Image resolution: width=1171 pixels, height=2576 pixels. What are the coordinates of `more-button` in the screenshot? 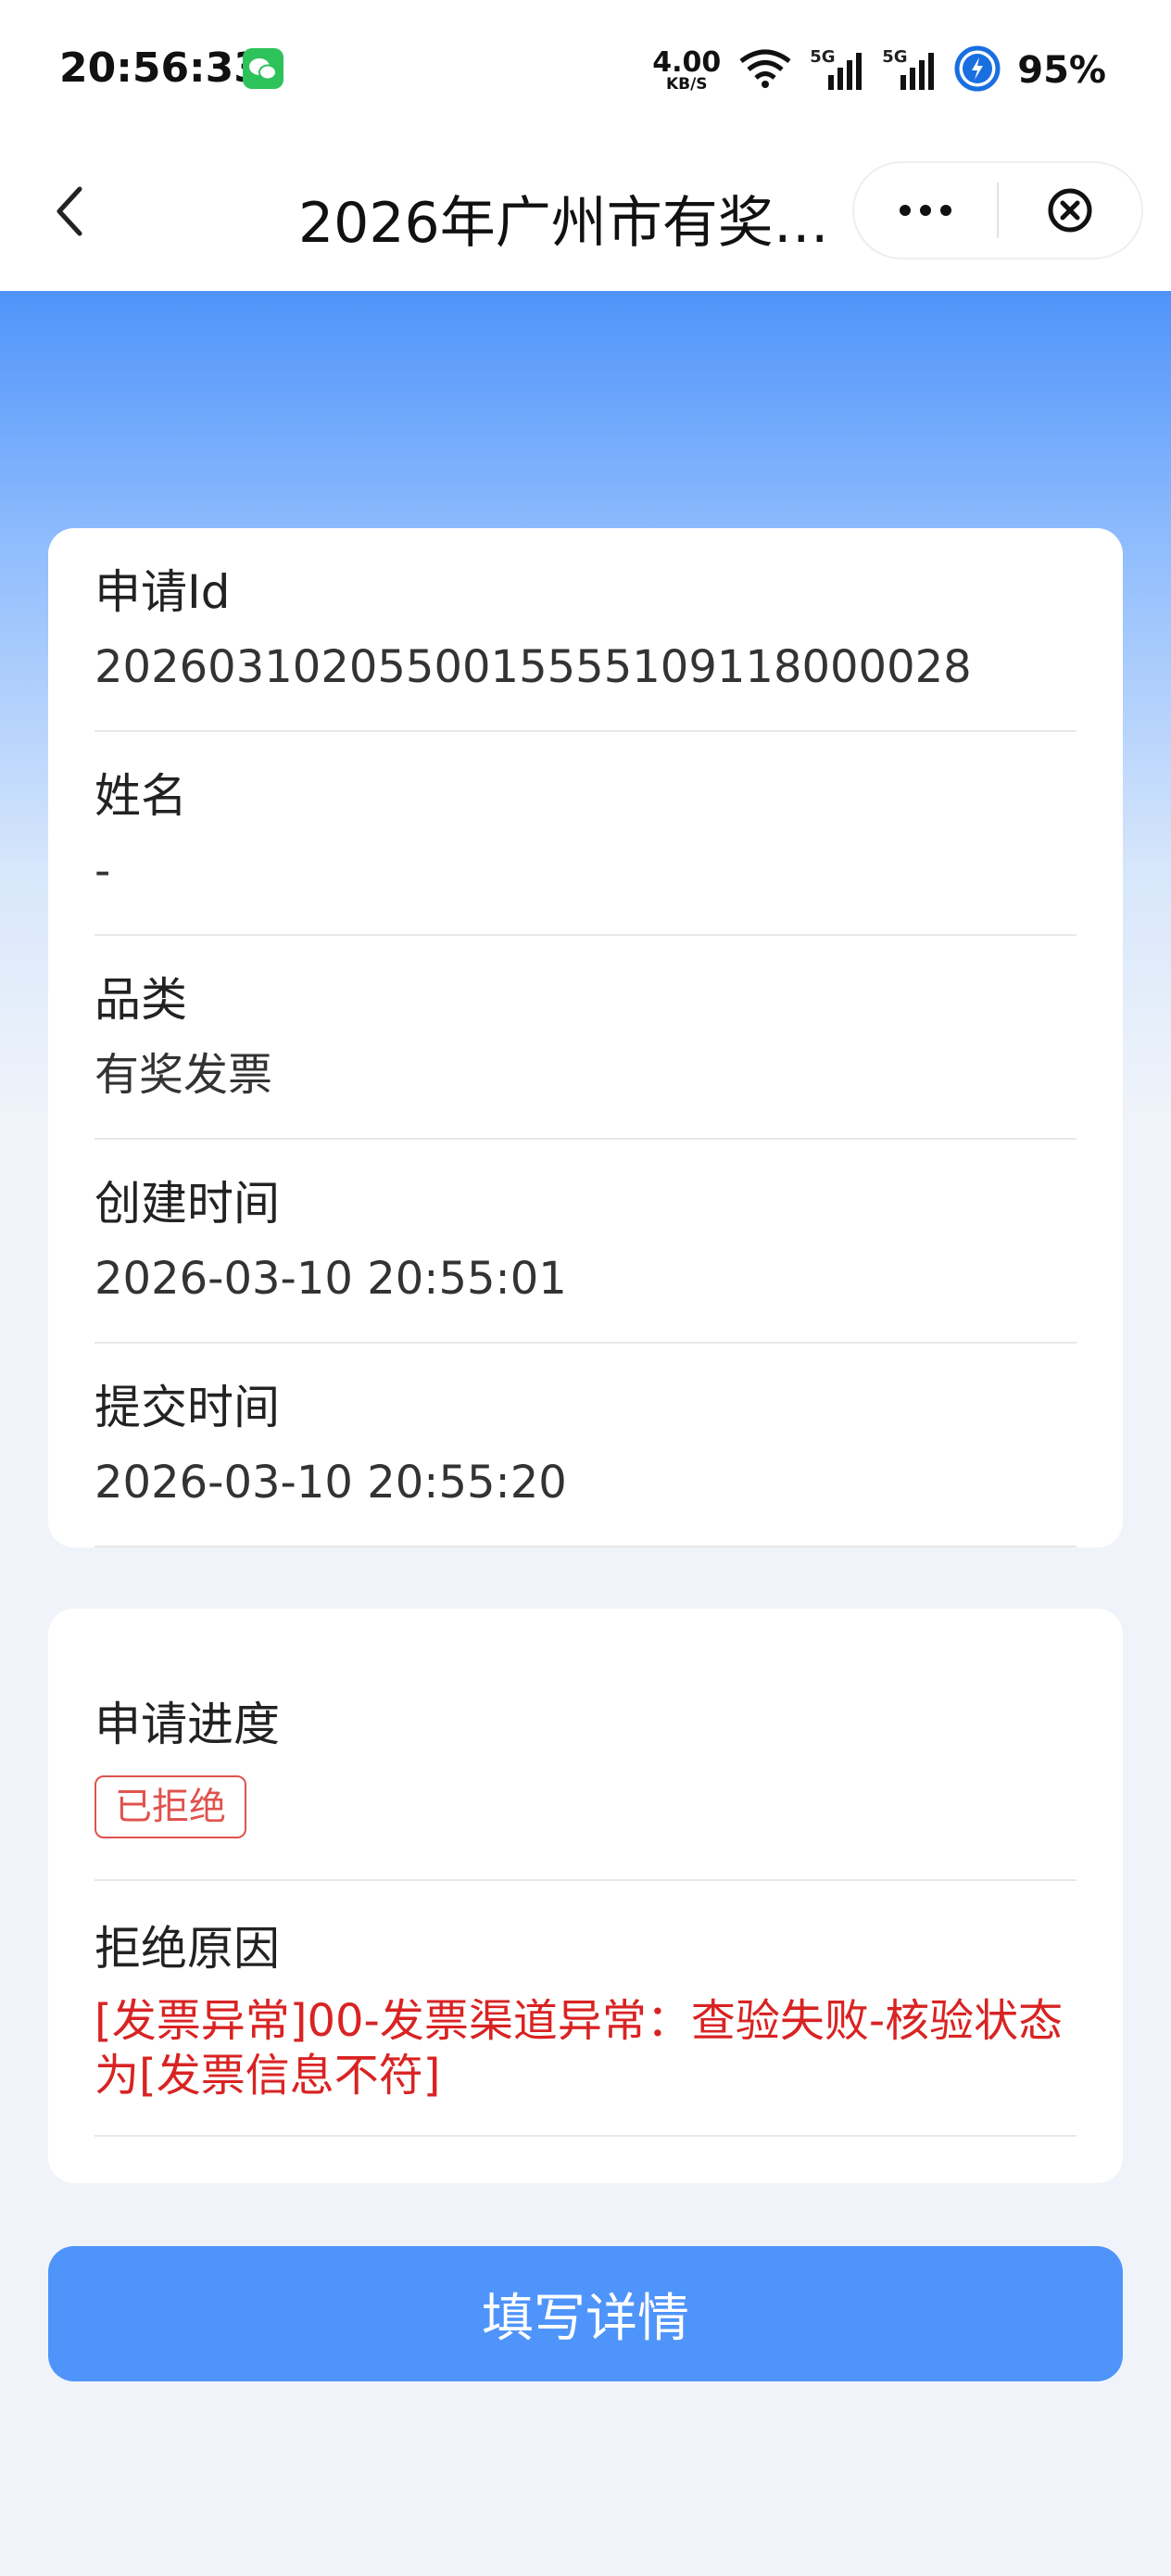 It's located at (926, 210).